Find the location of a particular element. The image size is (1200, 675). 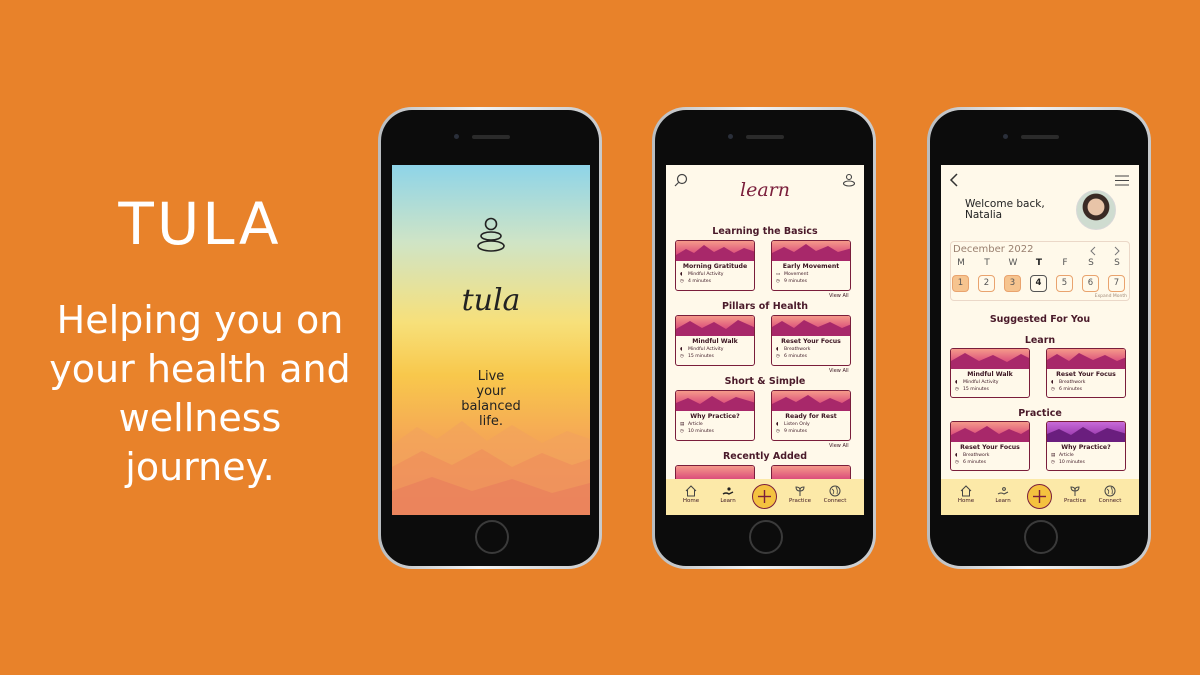

card-duration: 9 minutes is located at coordinates (795, 281).